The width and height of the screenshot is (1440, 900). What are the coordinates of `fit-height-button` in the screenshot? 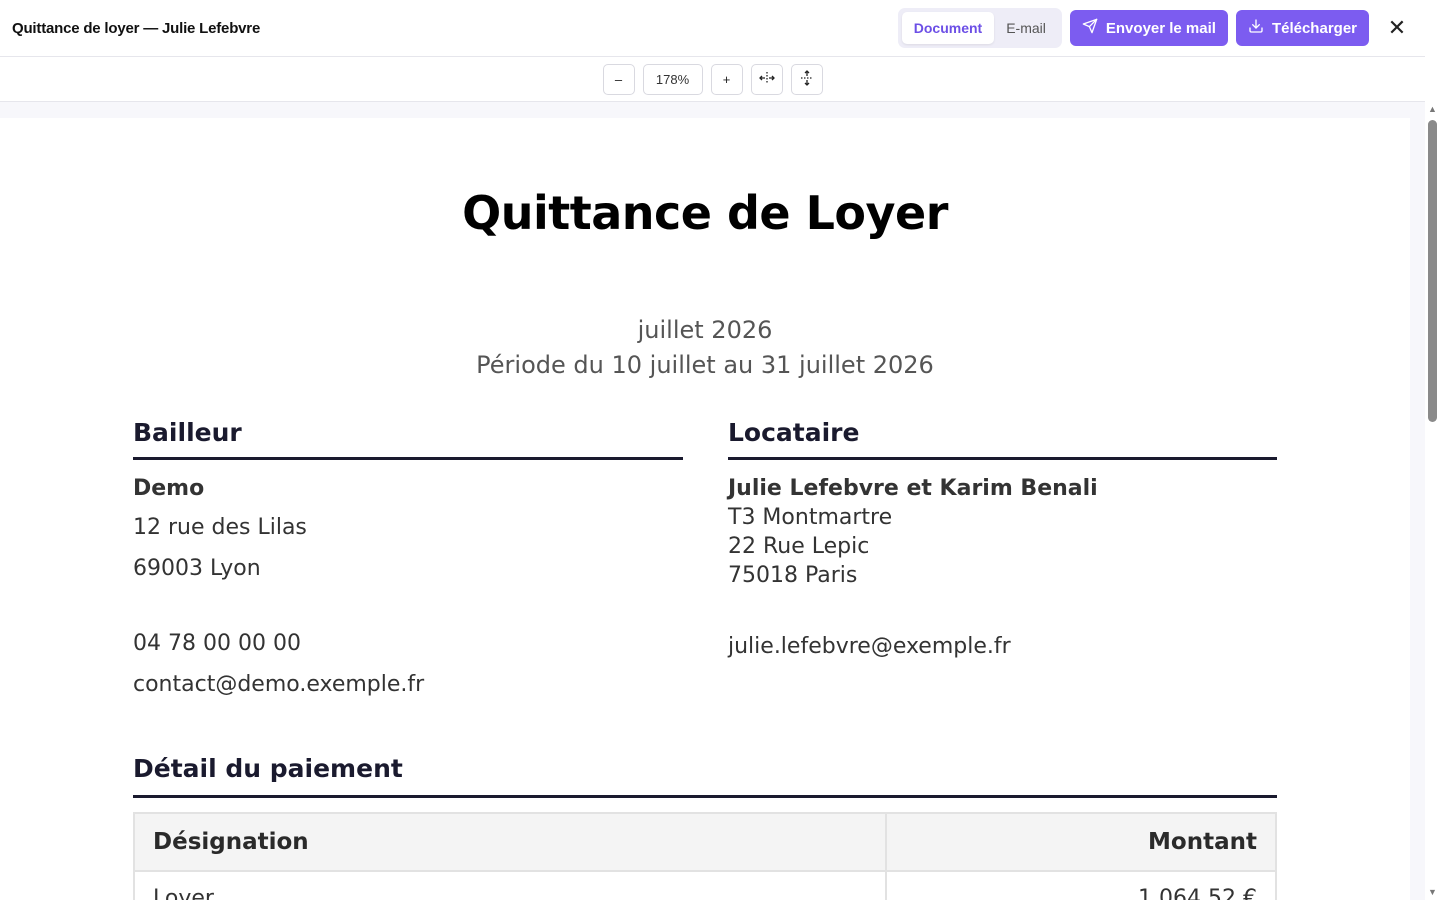 It's located at (806, 79).